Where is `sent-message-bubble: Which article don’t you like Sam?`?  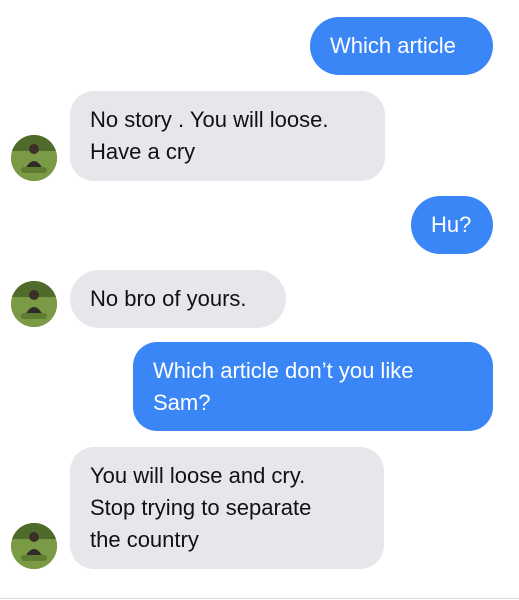 sent-message-bubble: Which article don’t you like Sam? is located at coordinates (313, 386).